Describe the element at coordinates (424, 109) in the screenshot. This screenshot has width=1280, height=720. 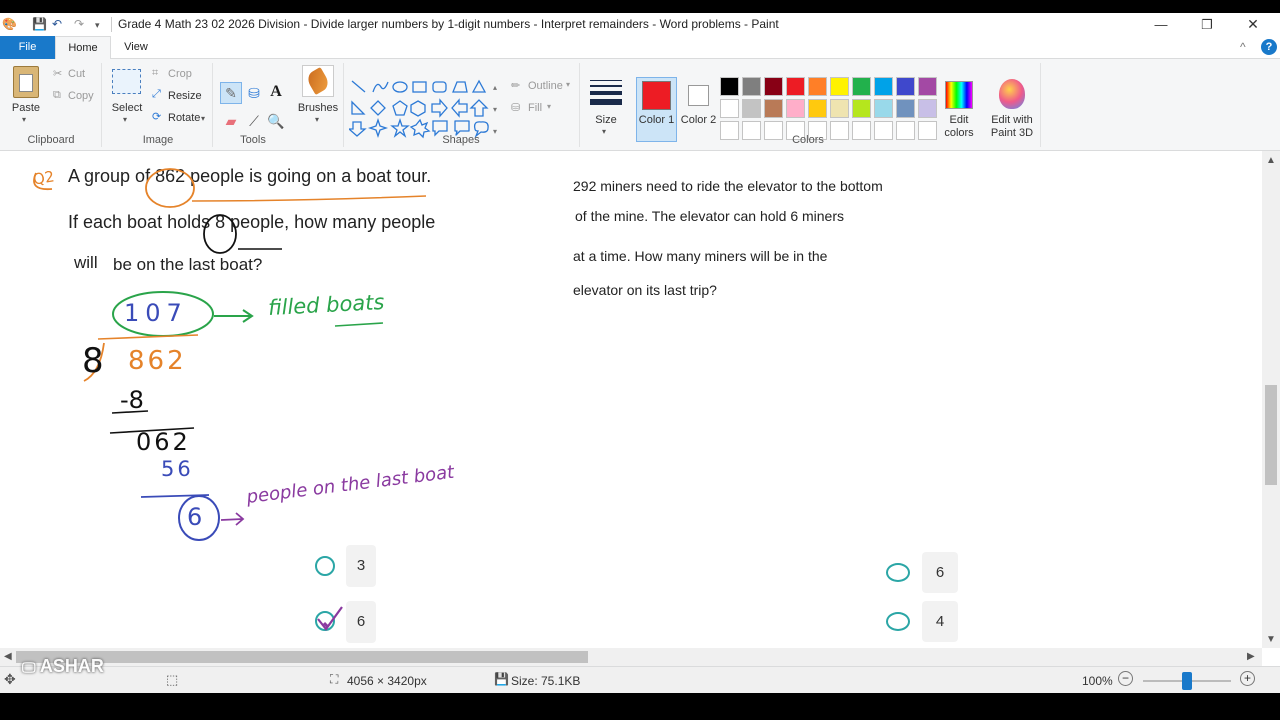
I see `shapes-gallery: ▴ ▾ ▾` at that location.